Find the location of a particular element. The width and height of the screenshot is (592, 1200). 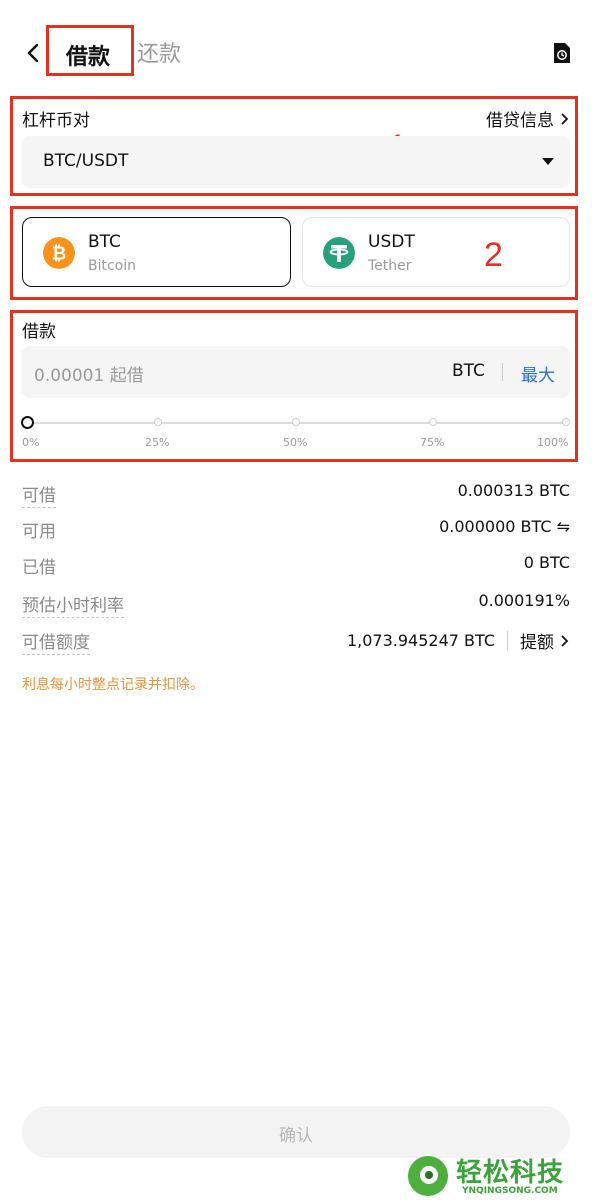

tab-borrow-label: 借款 is located at coordinates (88, 57).